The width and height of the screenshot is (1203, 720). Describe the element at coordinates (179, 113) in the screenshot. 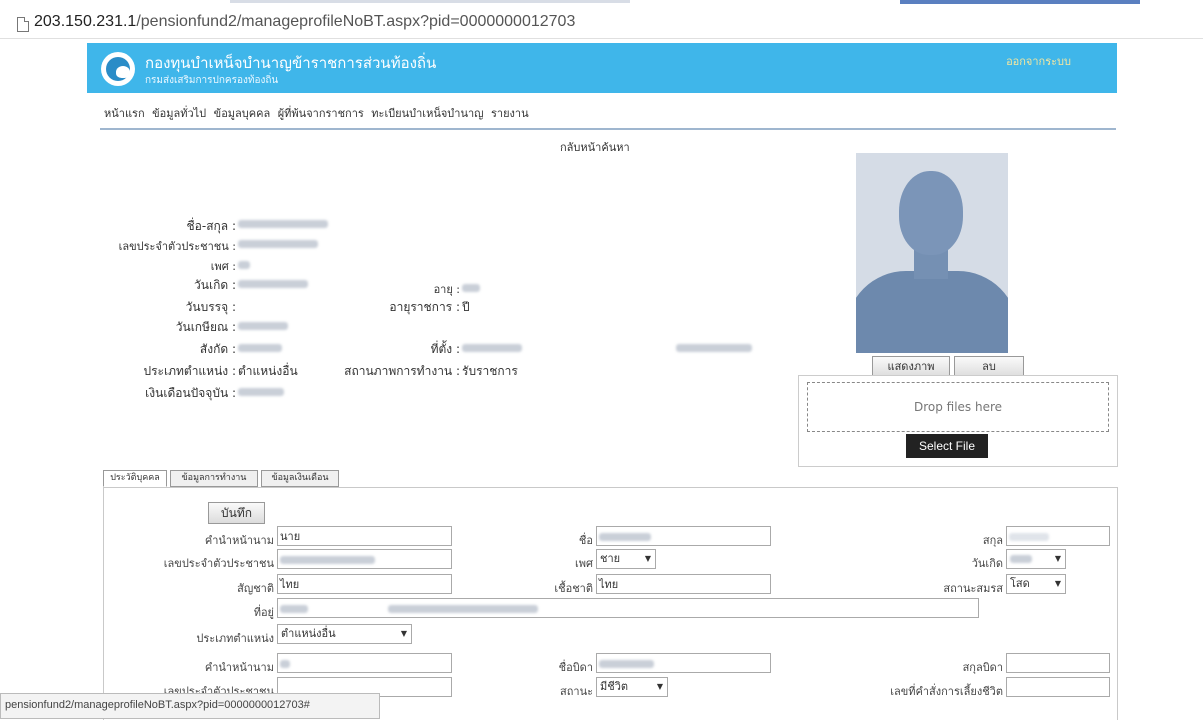

I see `nav-item-general: ข้อมูลทั่วไป` at that location.